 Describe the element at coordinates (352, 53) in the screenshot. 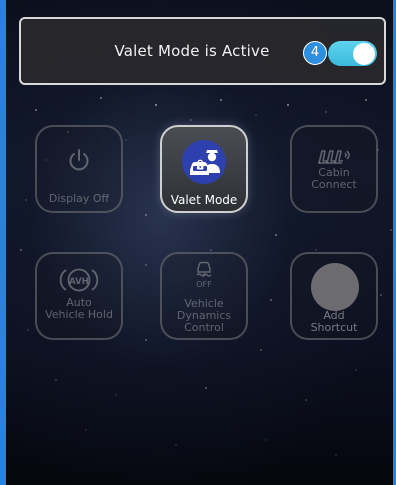

I see `valet-mode-toggle` at that location.